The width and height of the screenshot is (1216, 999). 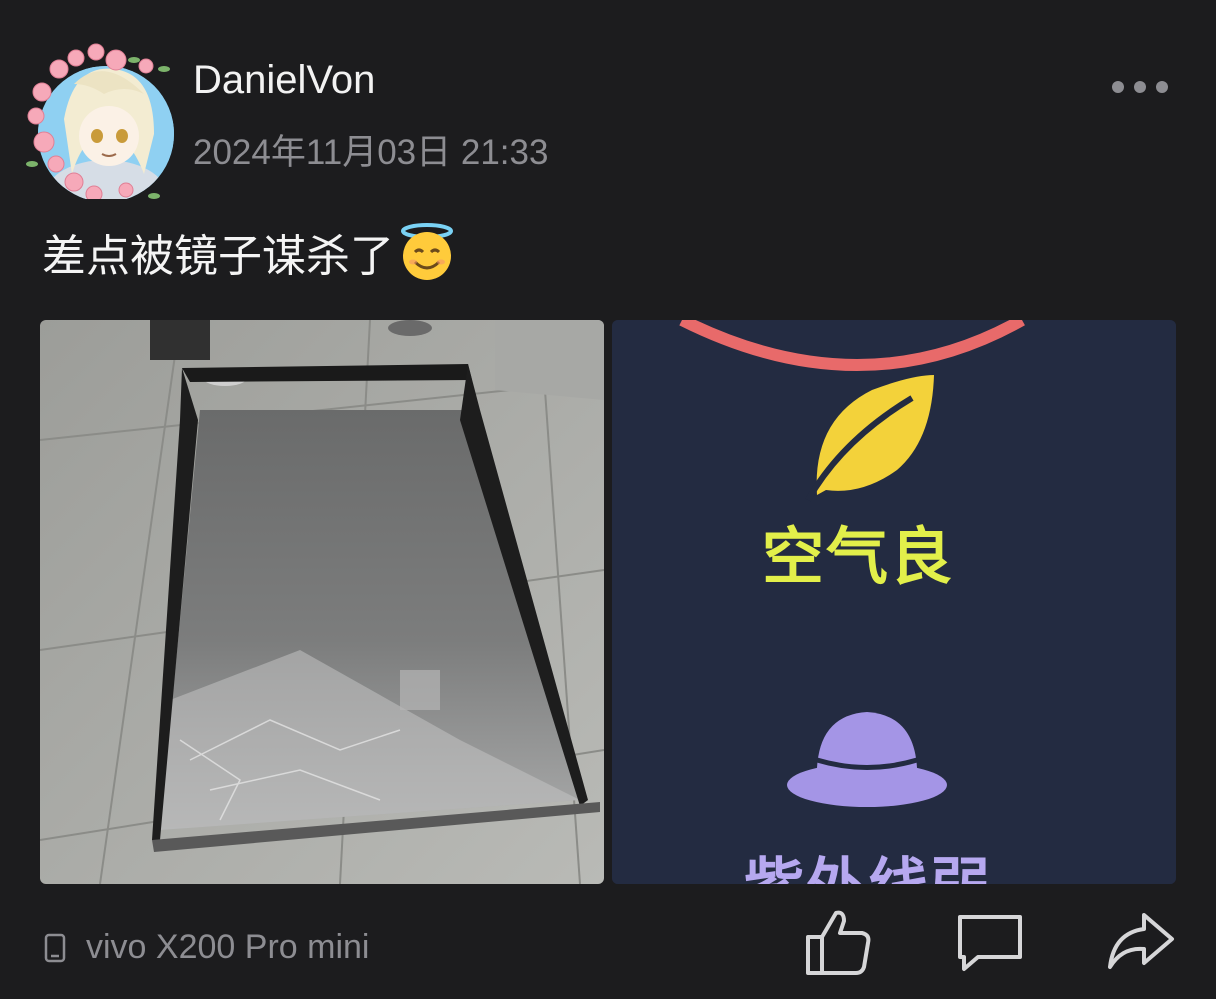 I want to click on uv-label: 紫外线弱, so click(x=868, y=861).